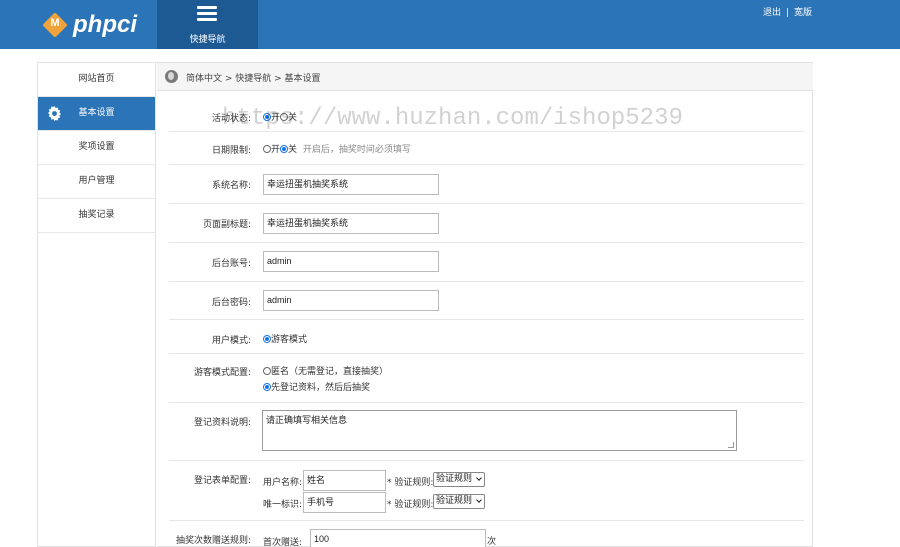 The width and height of the screenshot is (900, 547). I want to click on sidebar-item-prize-settings: 奖项设置, so click(96, 148).